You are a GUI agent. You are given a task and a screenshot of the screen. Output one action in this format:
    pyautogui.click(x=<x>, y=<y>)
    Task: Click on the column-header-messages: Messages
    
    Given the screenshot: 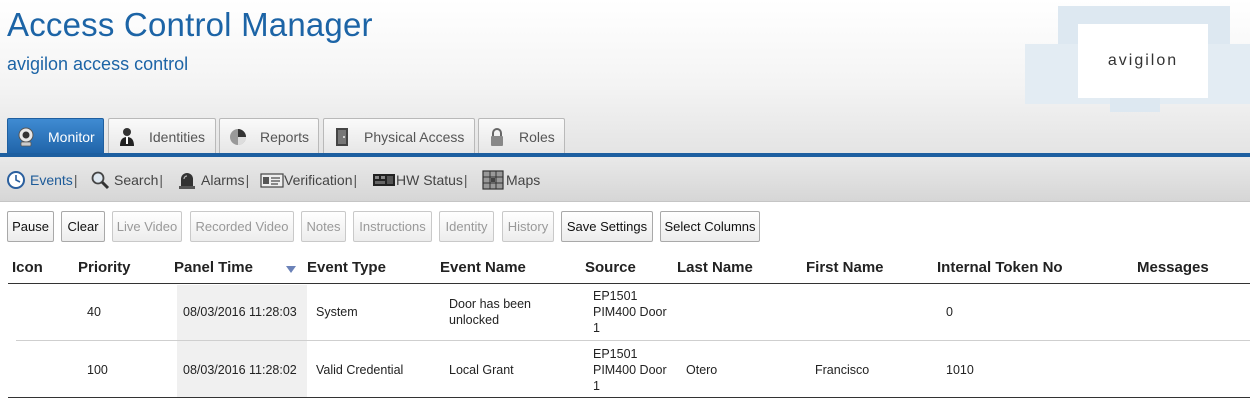 What is the action you would take?
    pyautogui.click(x=1173, y=267)
    